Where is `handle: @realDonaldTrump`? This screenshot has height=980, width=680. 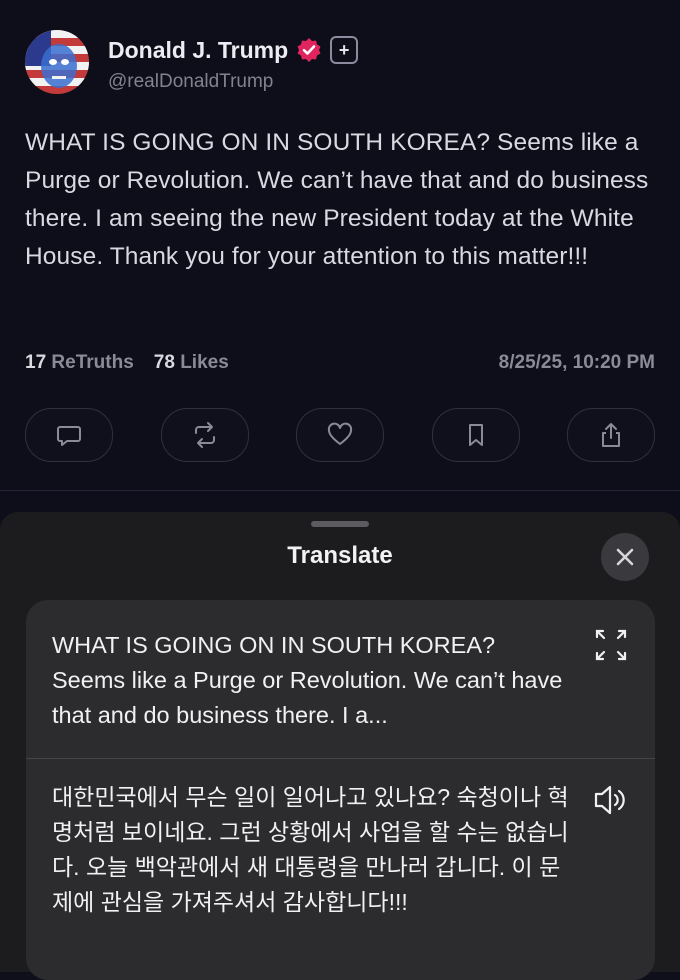
handle: @realDonaldTrump is located at coordinates (190, 82).